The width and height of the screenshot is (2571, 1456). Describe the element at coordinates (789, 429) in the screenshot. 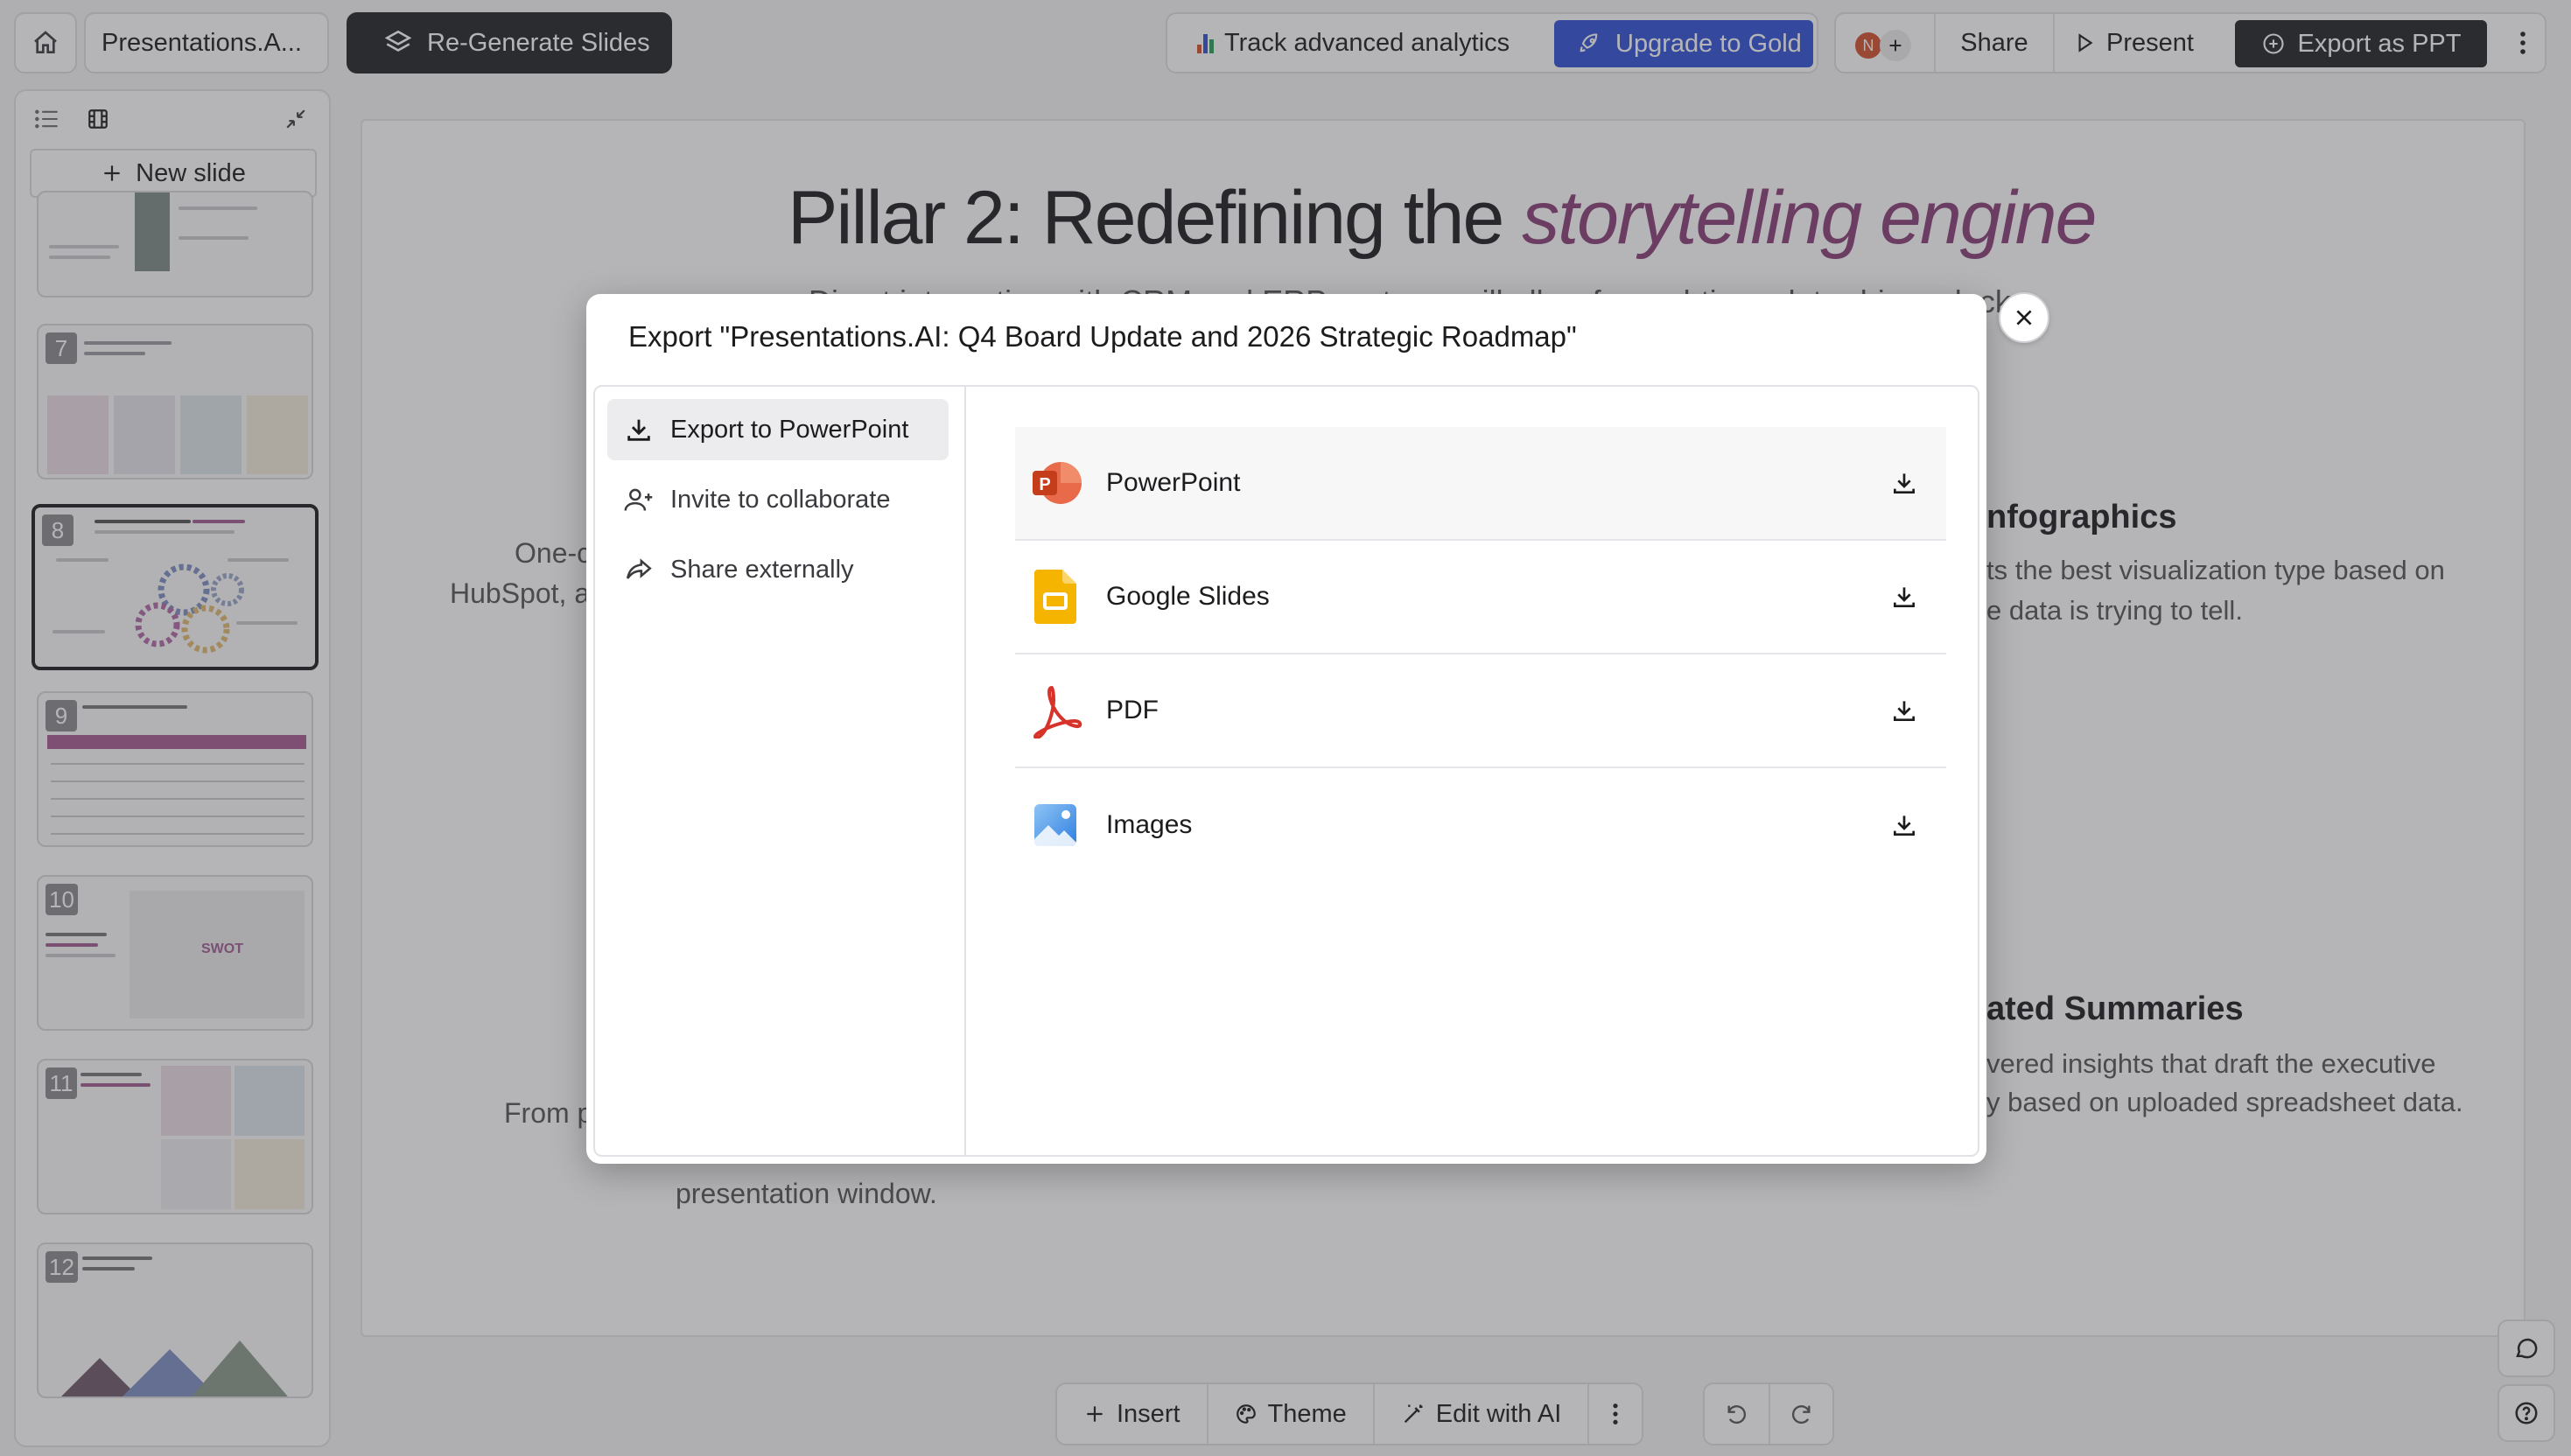

I see `nav-label: Export to PowerPoint` at that location.